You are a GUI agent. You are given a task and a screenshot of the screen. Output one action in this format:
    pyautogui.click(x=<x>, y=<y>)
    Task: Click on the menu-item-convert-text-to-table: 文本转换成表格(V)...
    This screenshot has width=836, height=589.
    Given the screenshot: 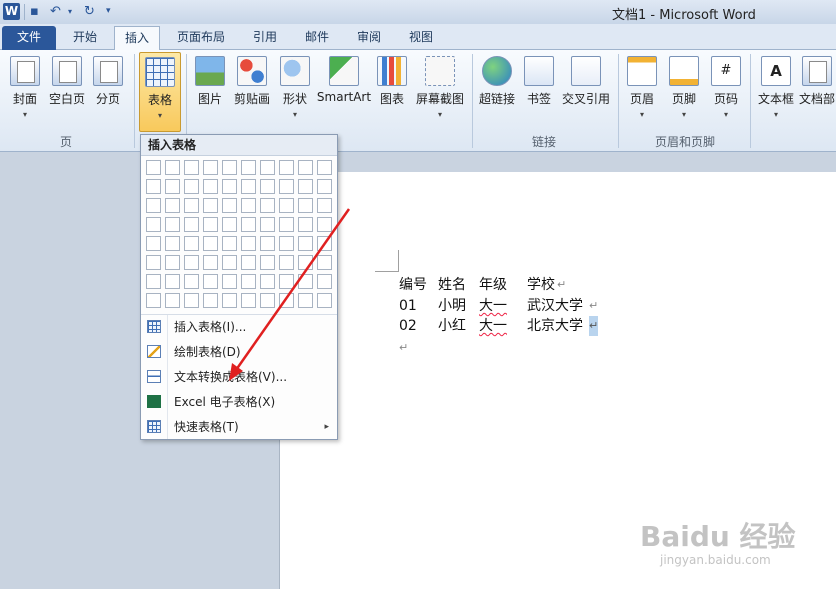 What is the action you would take?
    pyautogui.click(x=239, y=377)
    